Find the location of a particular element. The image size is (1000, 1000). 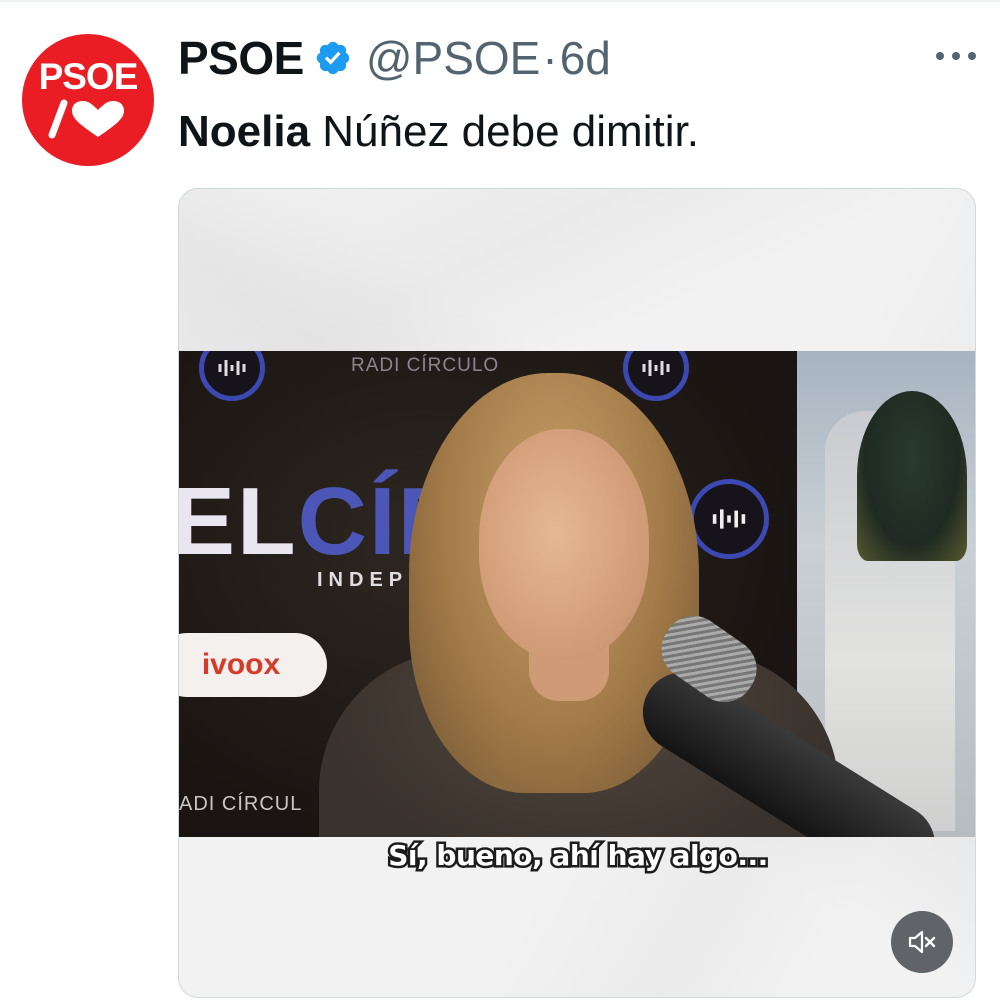

more-horizontal-icon is located at coordinates (956, 56).